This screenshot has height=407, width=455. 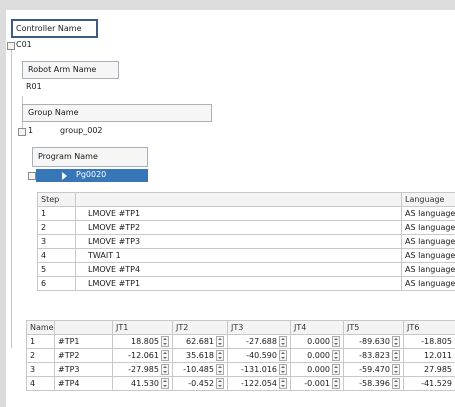 What do you see at coordinates (428, 199) in the screenshot?
I see `language-column-header: Language` at bounding box center [428, 199].